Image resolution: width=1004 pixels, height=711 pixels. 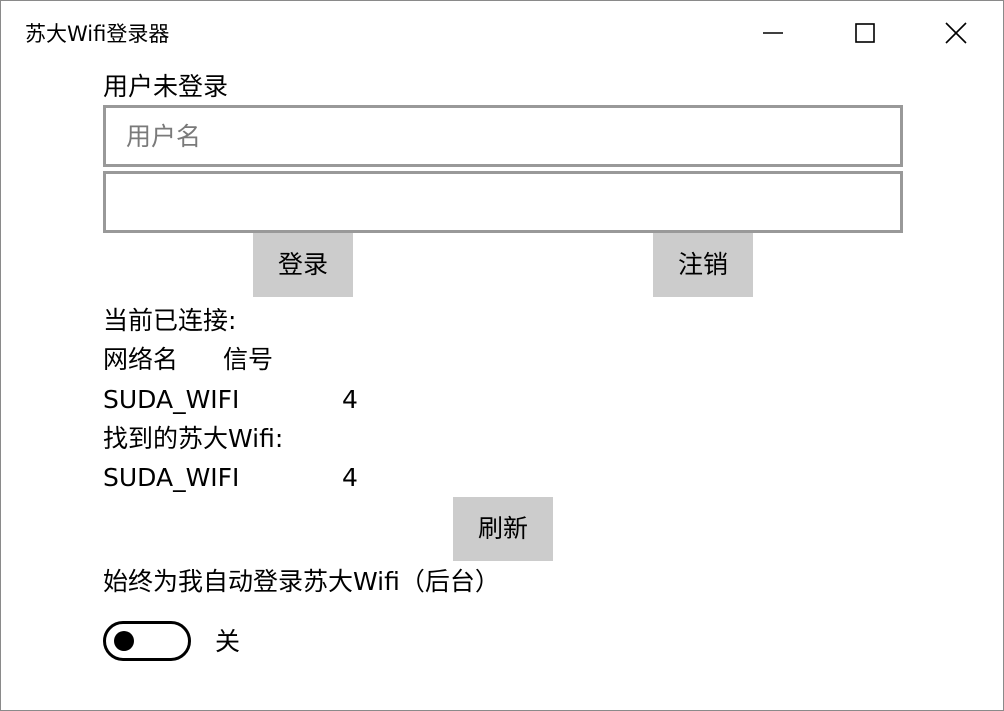 What do you see at coordinates (97, 34) in the screenshot?
I see `window-title: 苏大Wifi登录器` at bounding box center [97, 34].